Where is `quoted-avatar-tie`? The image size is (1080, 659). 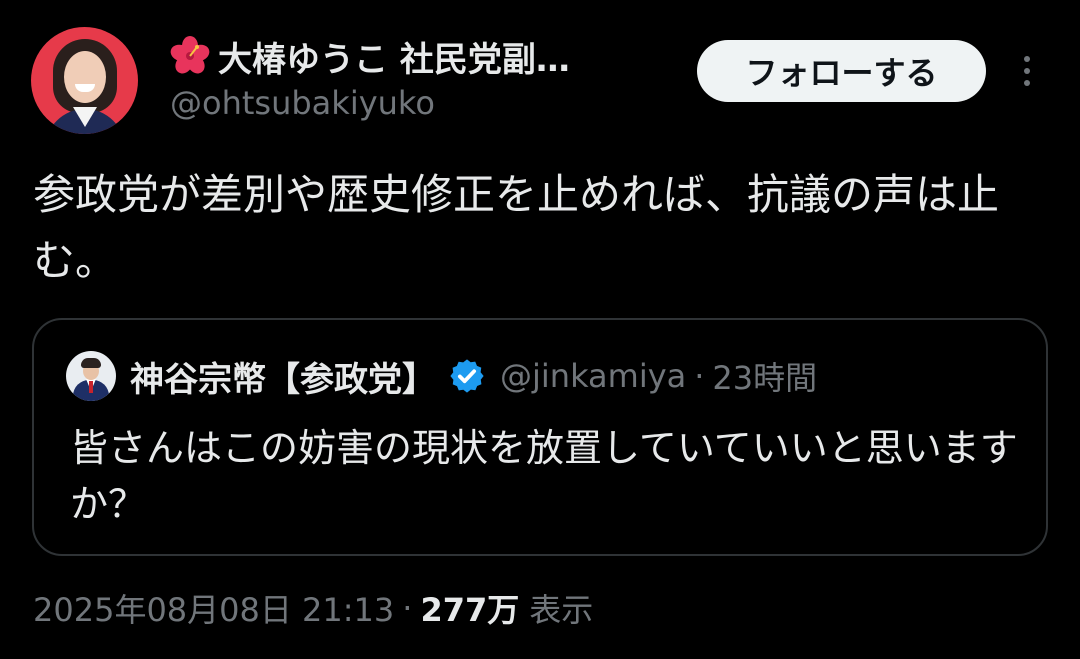 quoted-avatar-tie is located at coordinates (91, 387).